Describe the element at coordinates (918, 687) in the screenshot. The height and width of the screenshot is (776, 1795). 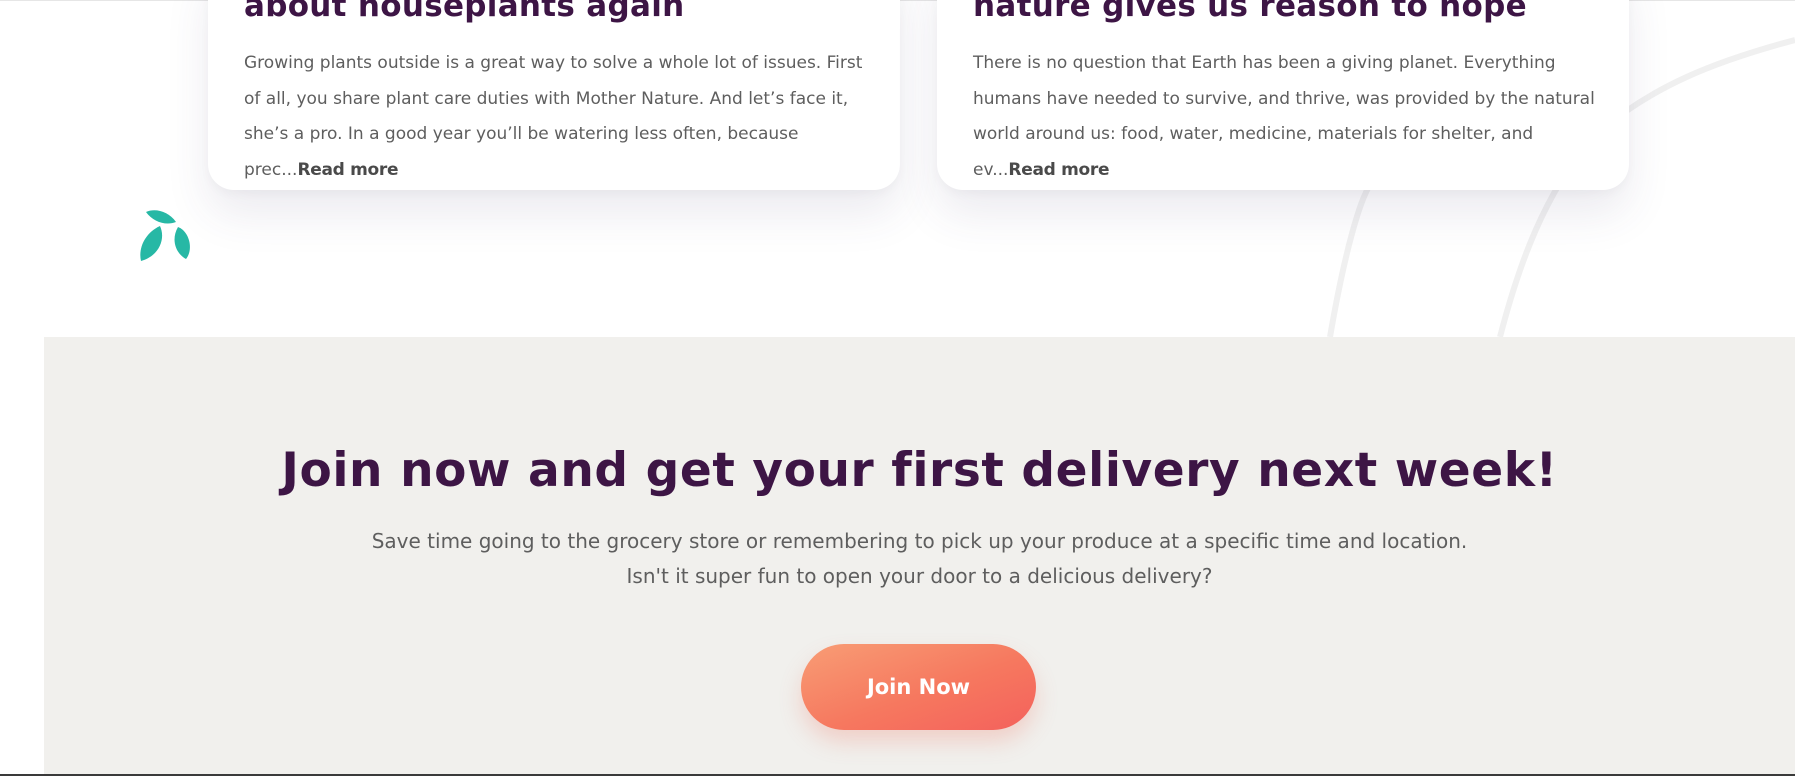
I see `join-now-button: Join Now` at that location.